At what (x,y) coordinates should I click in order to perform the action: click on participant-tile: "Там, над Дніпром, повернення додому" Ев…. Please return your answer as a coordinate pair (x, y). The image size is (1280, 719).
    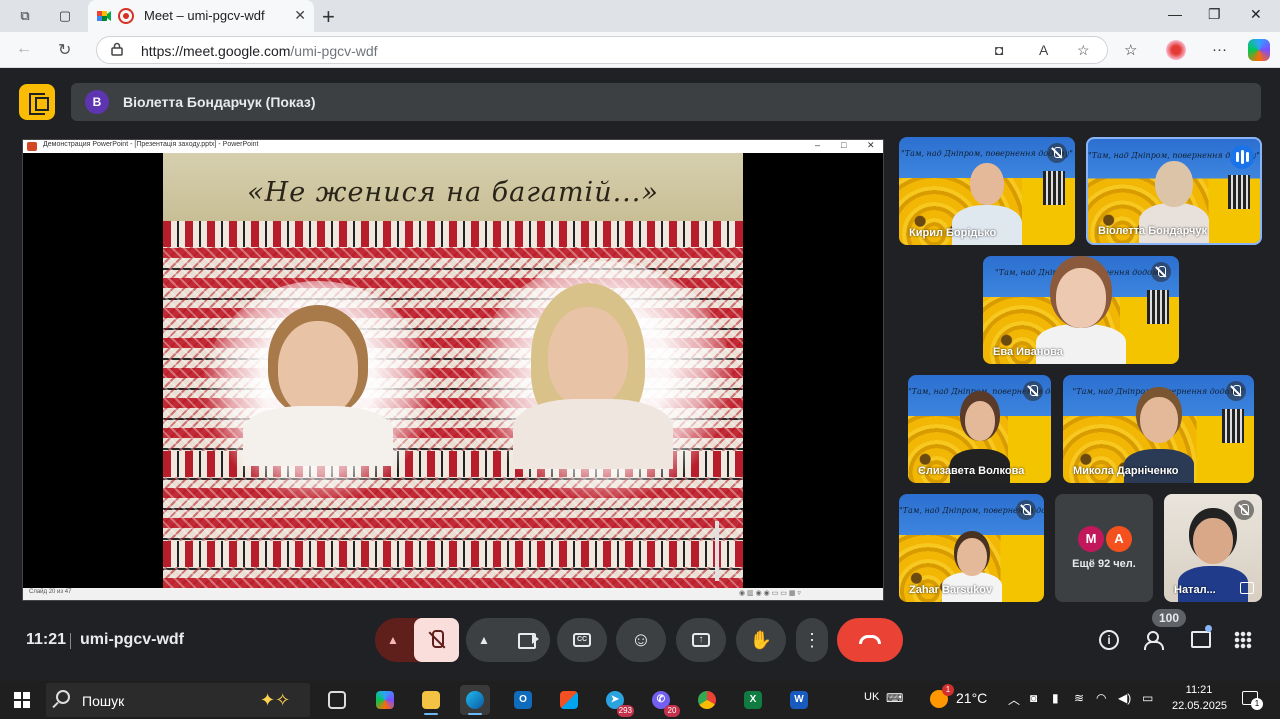
    Looking at the image, I should click on (1081, 310).